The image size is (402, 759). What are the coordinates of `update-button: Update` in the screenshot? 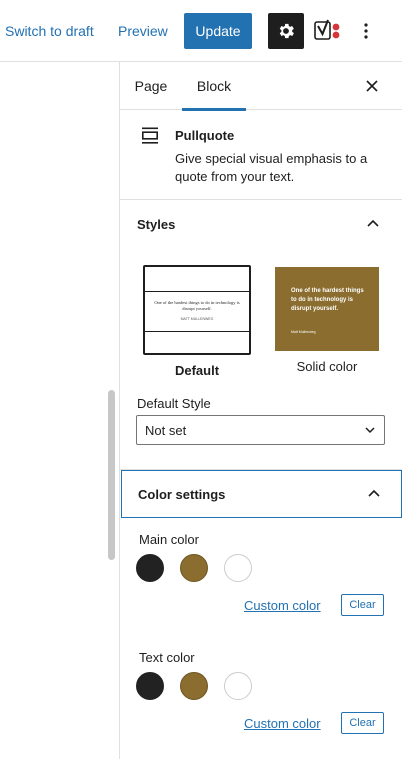 It's located at (218, 31).